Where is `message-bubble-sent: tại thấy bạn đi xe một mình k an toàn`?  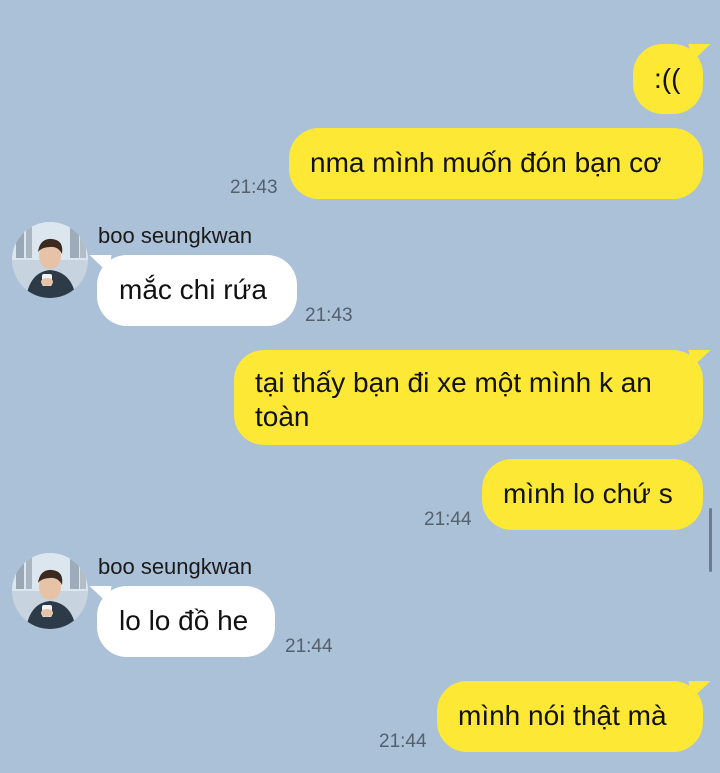
message-bubble-sent: tại thấy bạn đi xe một mình k an toàn is located at coordinates (468, 397).